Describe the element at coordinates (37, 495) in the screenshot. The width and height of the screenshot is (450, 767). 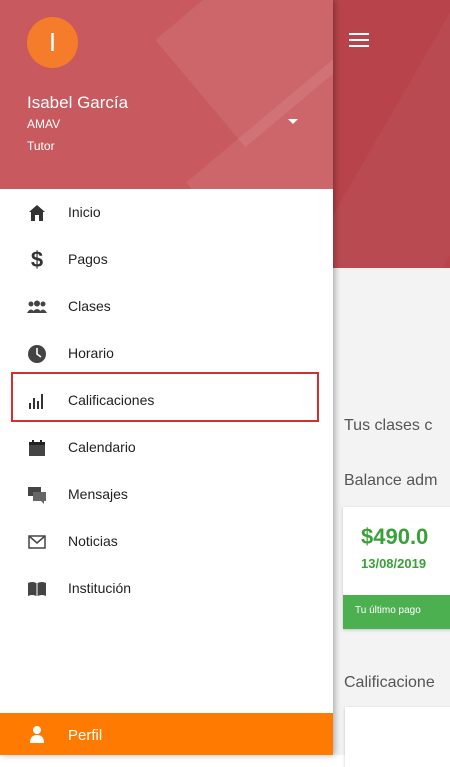
I see `chat-icon` at that location.